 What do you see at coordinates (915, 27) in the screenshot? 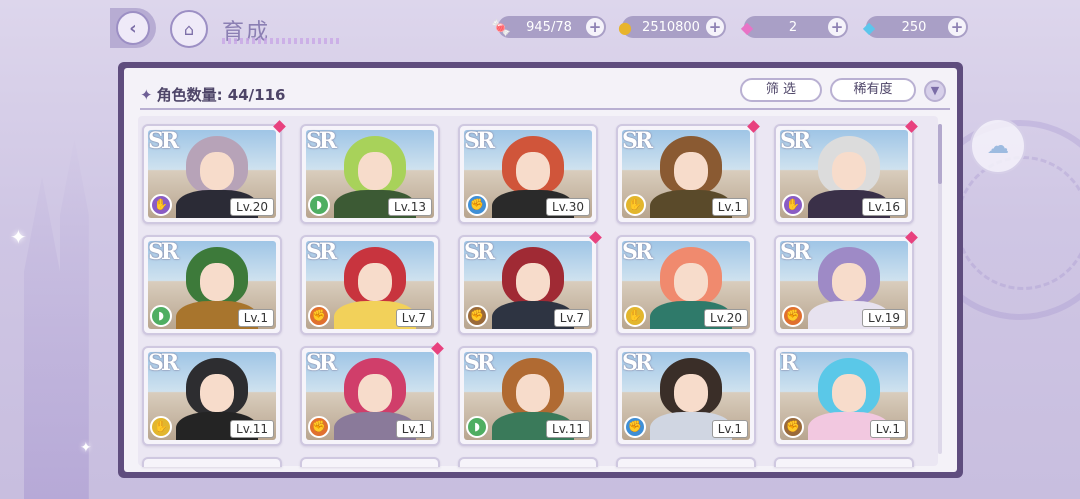
I see `resource-blue-gem: ◆ 250 +` at bounding box center [915, 27].